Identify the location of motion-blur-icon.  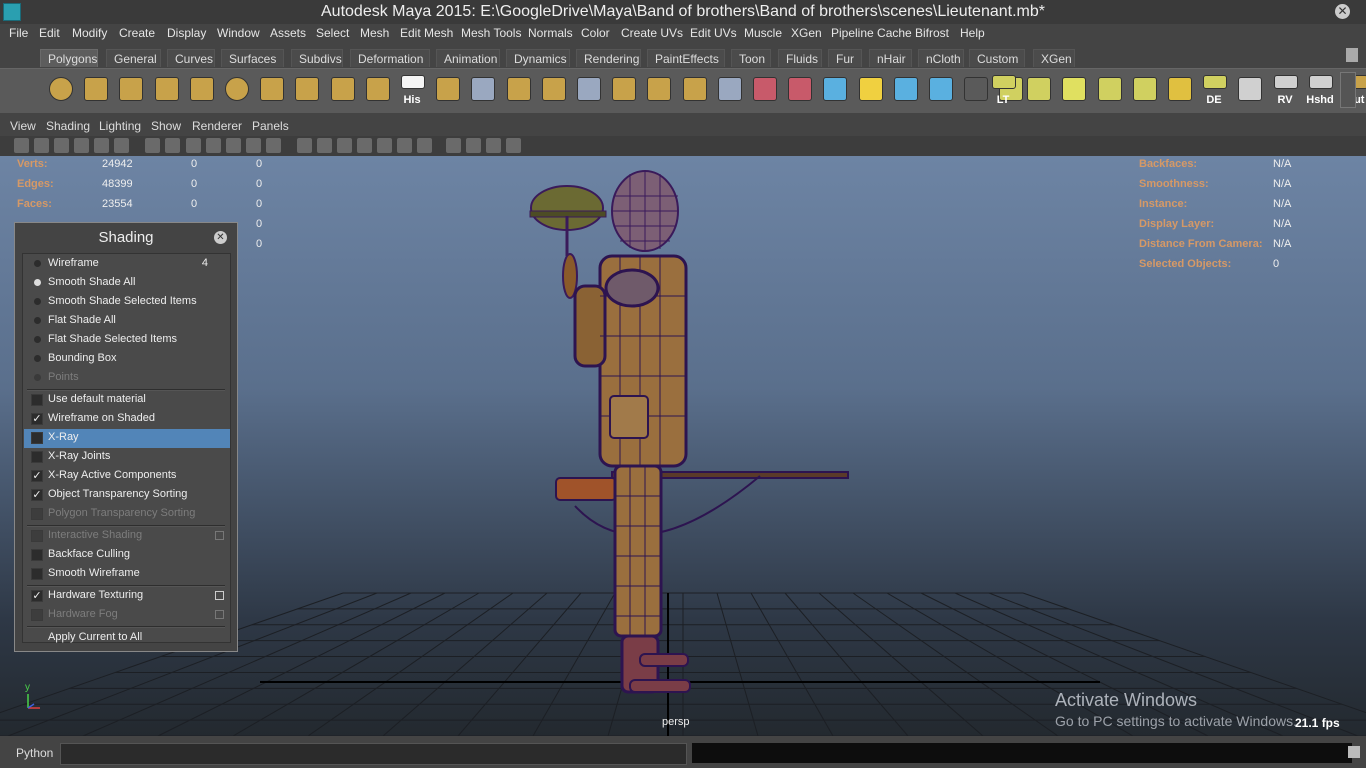
(424, 145).